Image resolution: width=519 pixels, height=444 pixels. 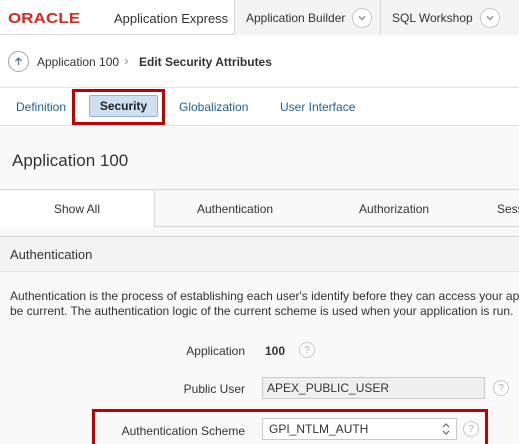 I want to click on tab-sql-workshop: SQL Workshop, so click(x=449, y=17).